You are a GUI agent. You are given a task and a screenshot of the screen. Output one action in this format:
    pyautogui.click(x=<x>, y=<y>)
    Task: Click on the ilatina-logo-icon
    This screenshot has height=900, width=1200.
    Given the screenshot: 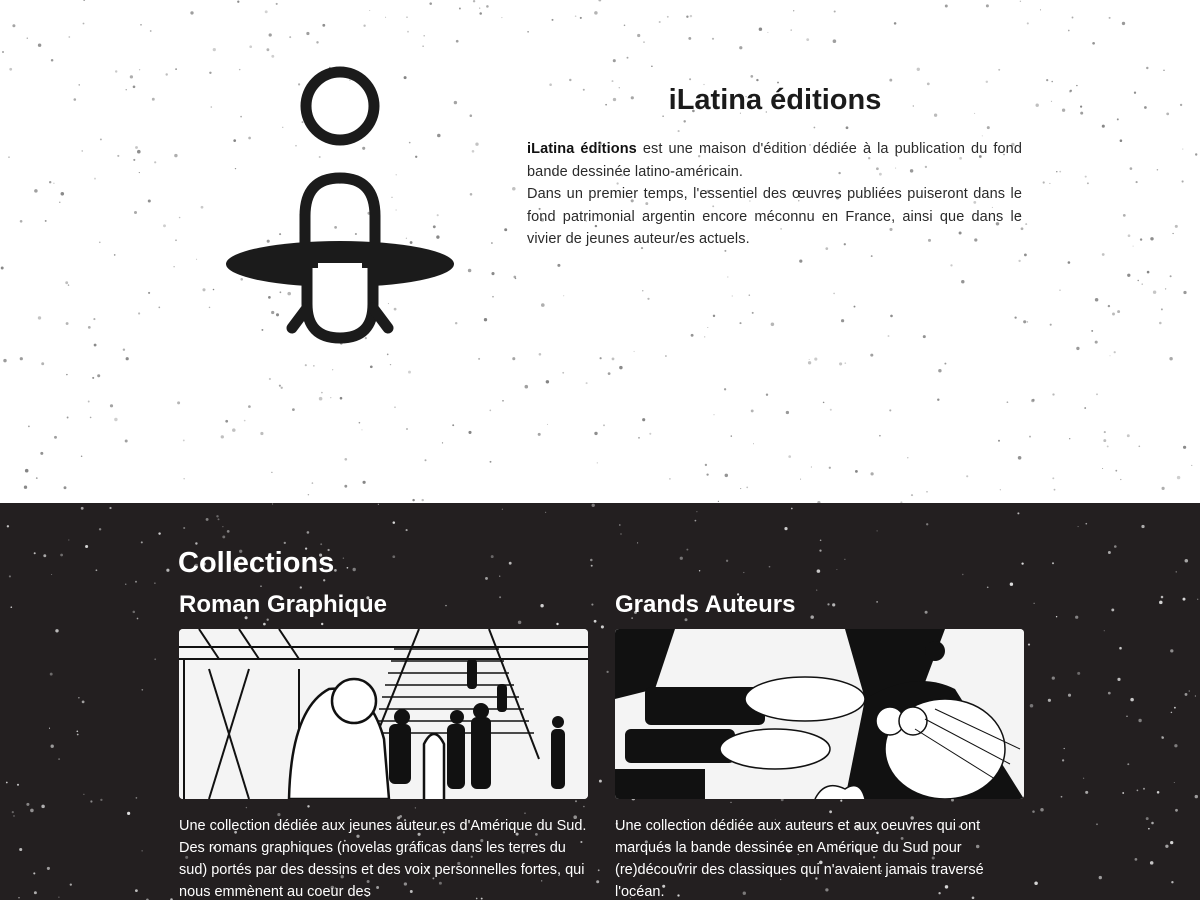 What is the action you would take?
    pyautogui.click(x=340, y=205)
    